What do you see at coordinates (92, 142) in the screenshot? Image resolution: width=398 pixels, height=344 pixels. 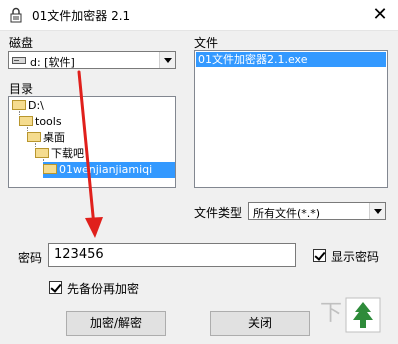 I see `directory-tree: D:\ tools 桌面 下载吧 01wenjianjiamiqi` at bounding box center [92, 142].